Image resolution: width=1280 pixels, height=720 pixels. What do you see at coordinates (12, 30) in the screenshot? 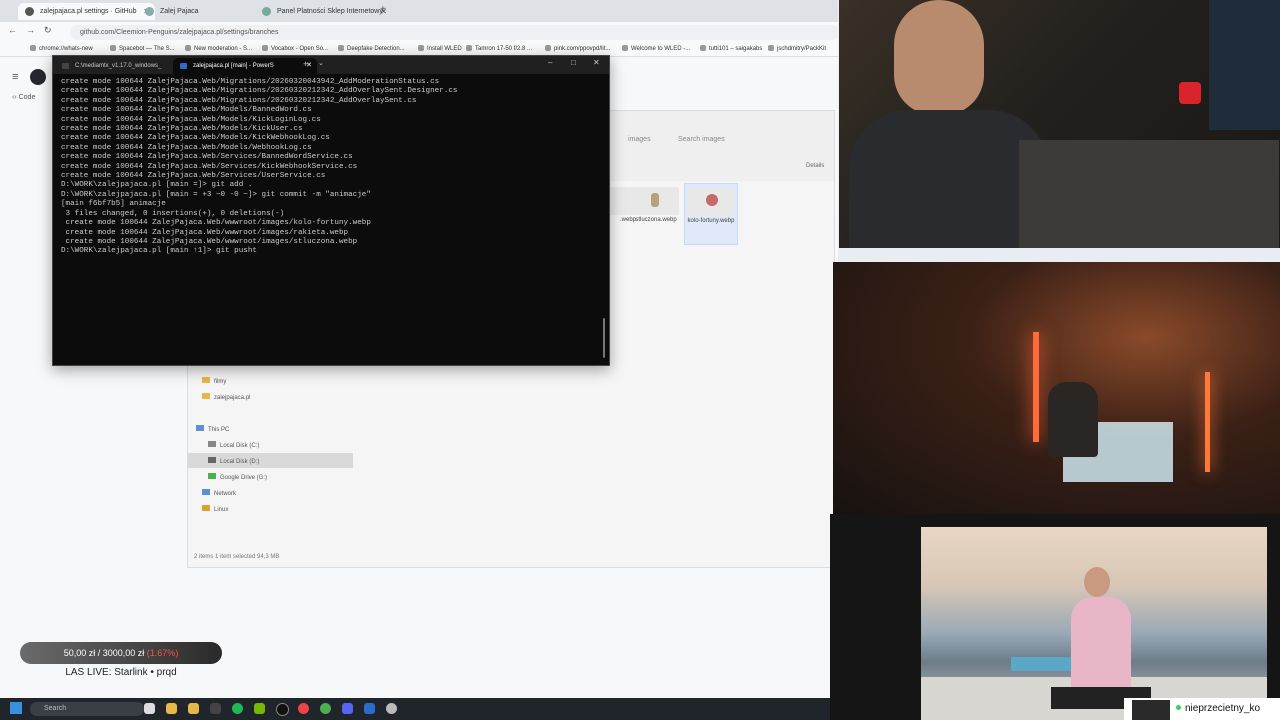
I see `back-icon: ←` at bounding box center [12, 30].